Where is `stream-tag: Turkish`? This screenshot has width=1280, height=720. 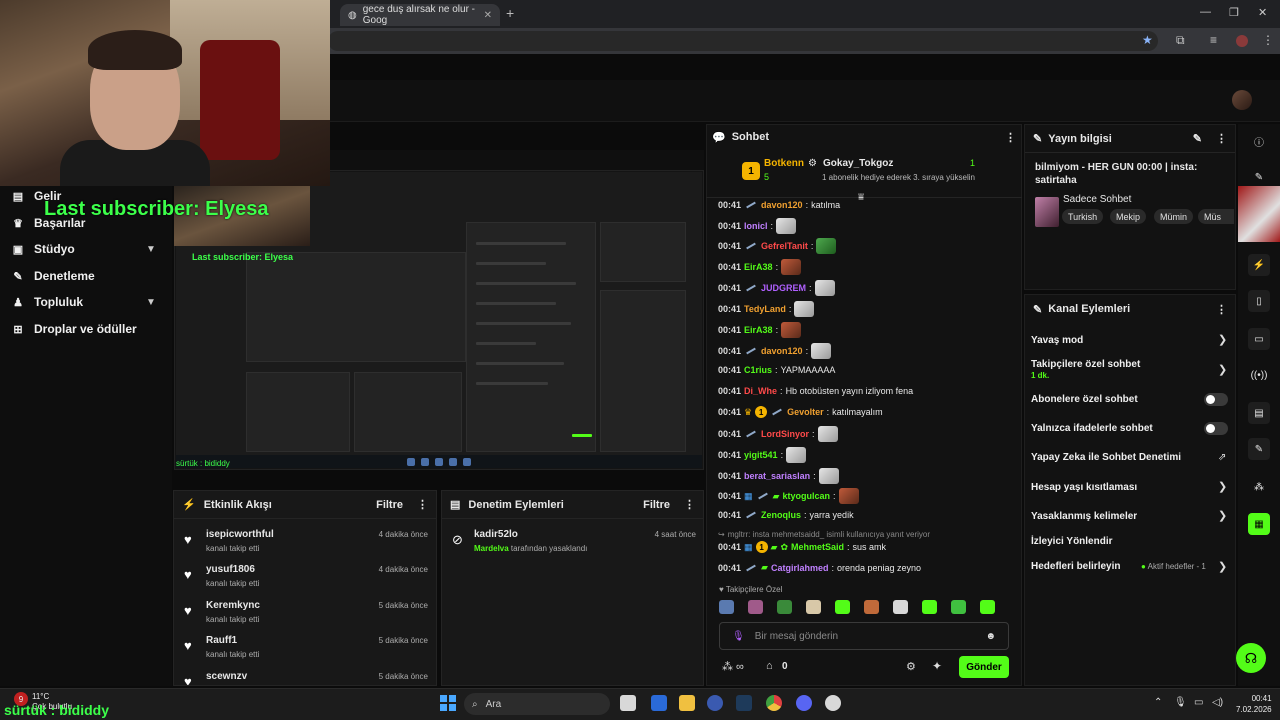 stream-tag: Turkish is located at coordinates (1083, 216).